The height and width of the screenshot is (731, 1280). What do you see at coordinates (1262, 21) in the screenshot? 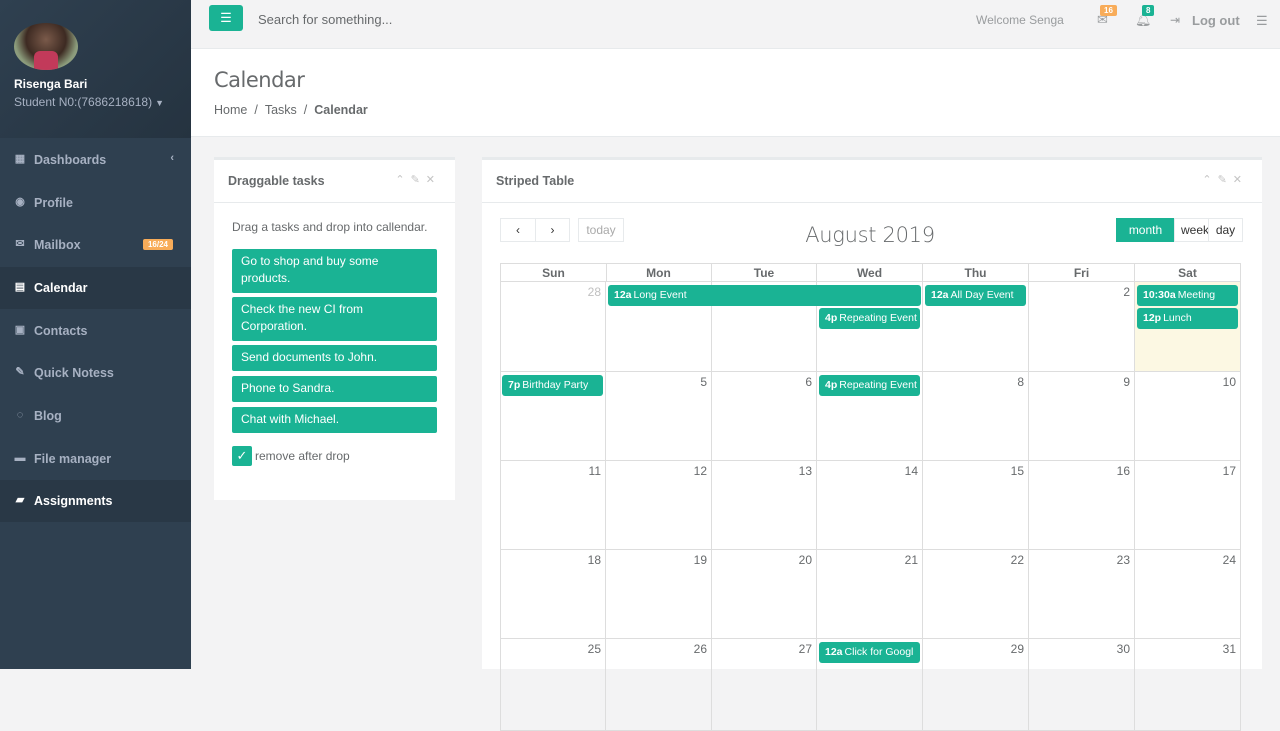
I see `right-sidebar-toggle-icon: ☰` at bounding box center [1262, 21].